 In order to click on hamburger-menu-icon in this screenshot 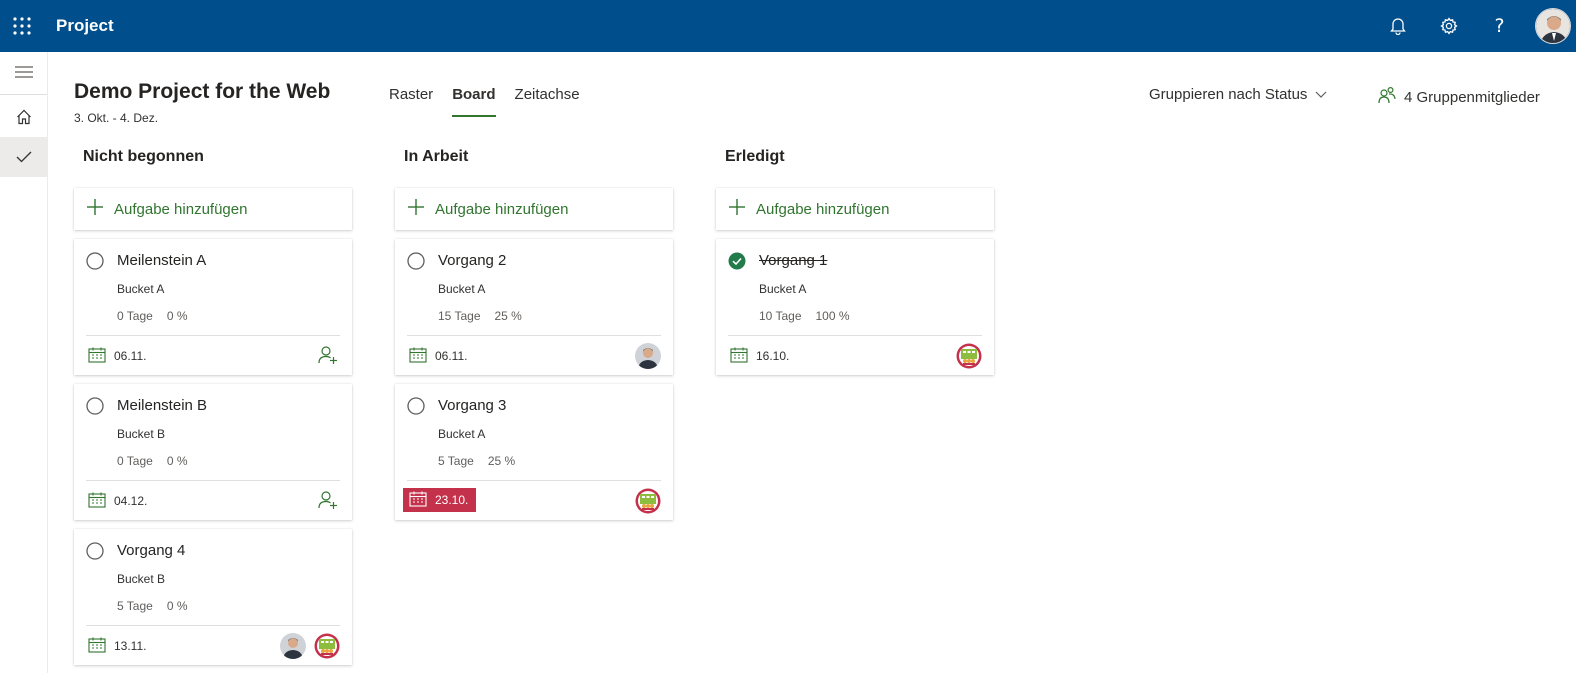, I will do `click(23, 72)`.